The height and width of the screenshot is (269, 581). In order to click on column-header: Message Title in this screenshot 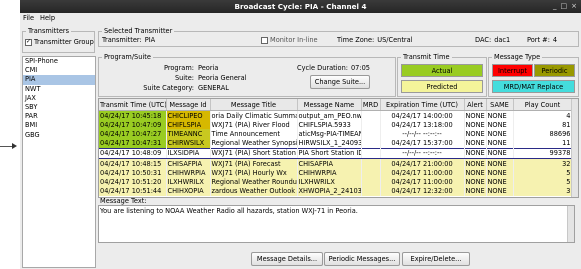, I will do `click(254, 105)`.